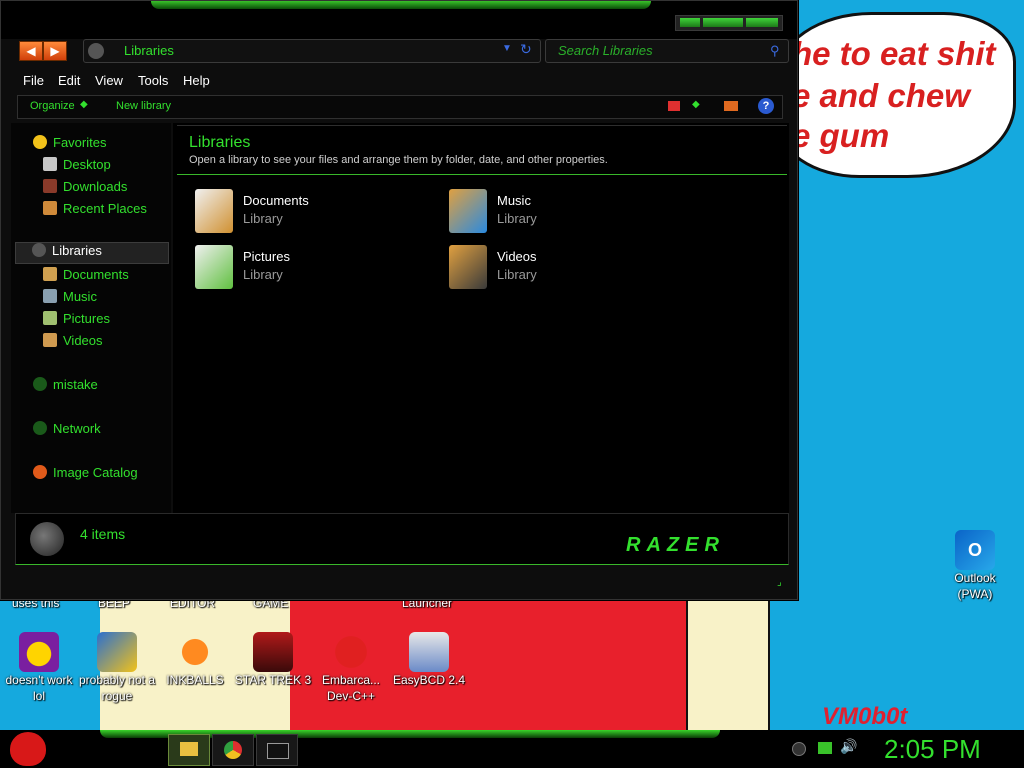 This screenshot has height=768, width=1024. What do you see at coordinates (69, 80) in the screenshot?
I see `menu-edit: Edit` at bounding box center [69, 80].